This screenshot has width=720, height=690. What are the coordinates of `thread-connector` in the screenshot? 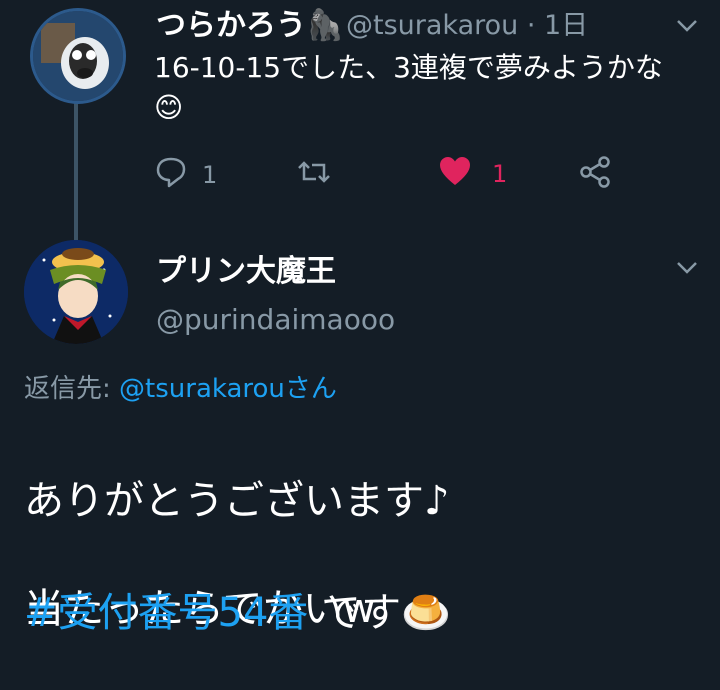 It's located at (76, 175).